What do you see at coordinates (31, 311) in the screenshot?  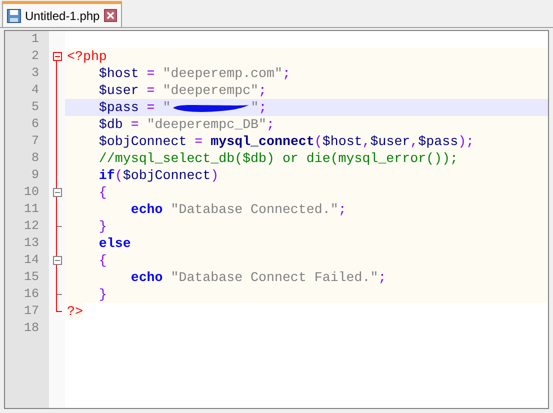 I see `line-number: 17` at bounding box center [31, 311].